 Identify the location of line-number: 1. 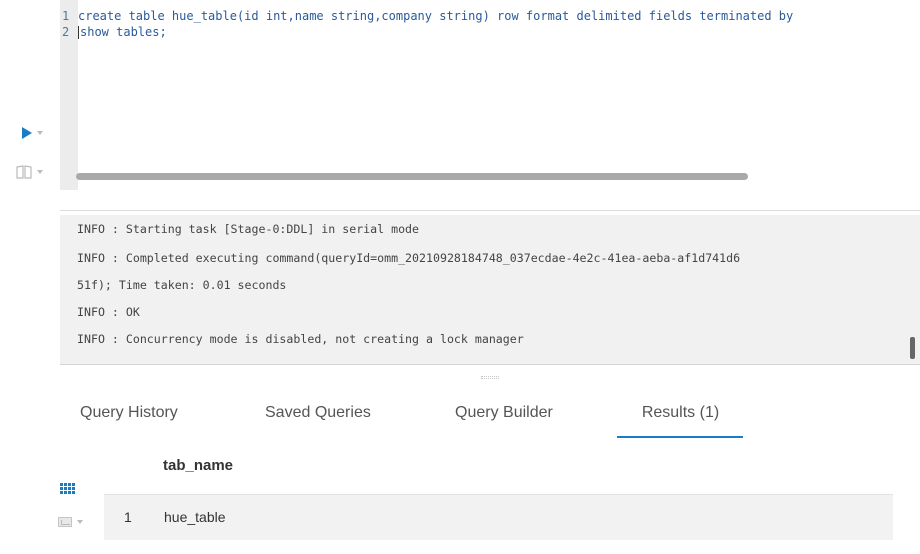
(66, 16).